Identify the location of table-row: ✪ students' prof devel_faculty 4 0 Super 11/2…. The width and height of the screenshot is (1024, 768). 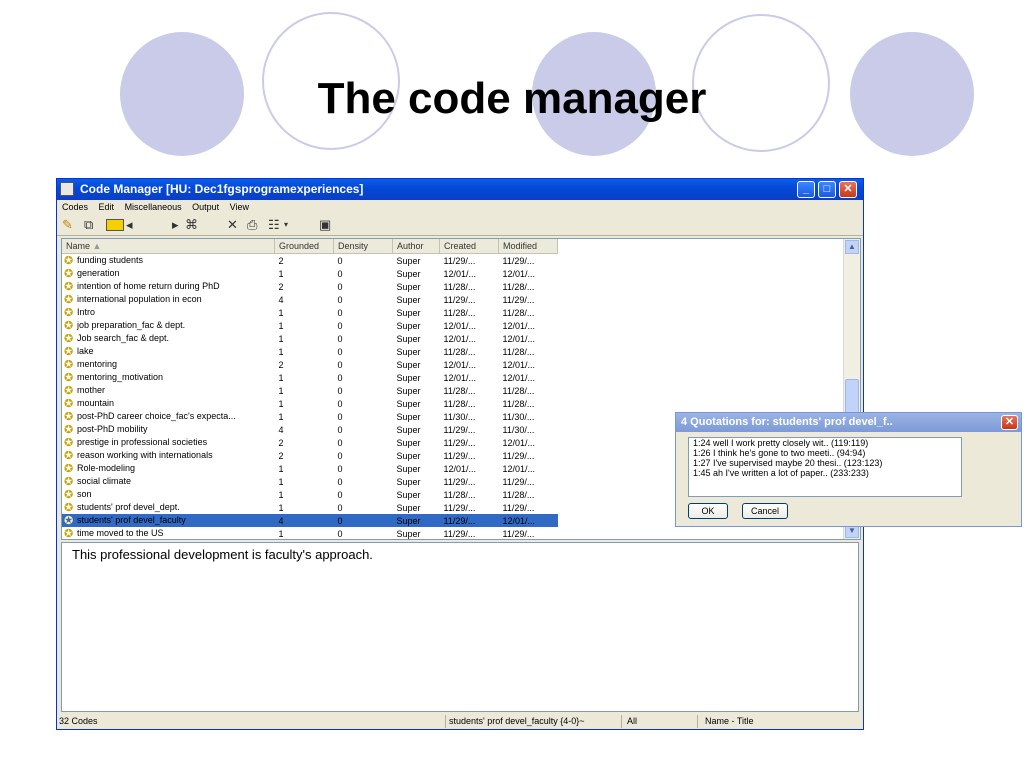
(310, 520).